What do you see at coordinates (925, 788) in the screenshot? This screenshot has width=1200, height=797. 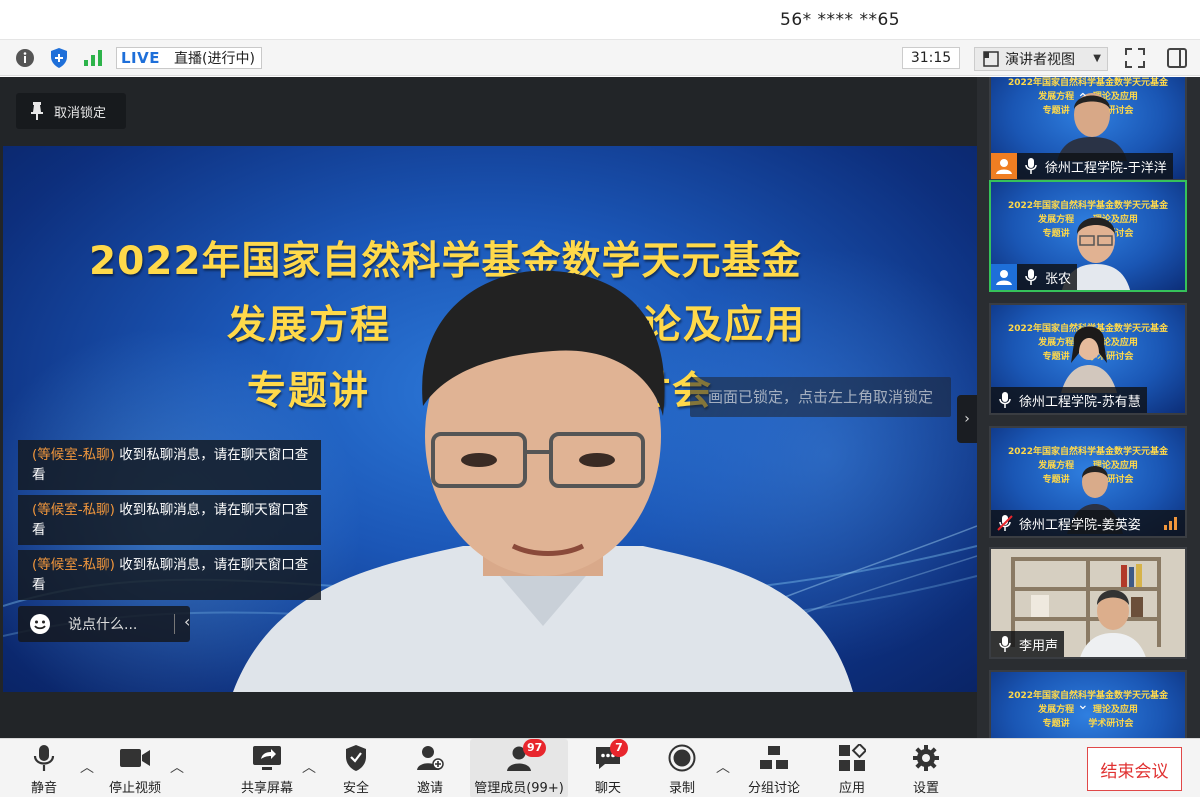 I see `settings-label: 设置` at bounding box center [925, 788].